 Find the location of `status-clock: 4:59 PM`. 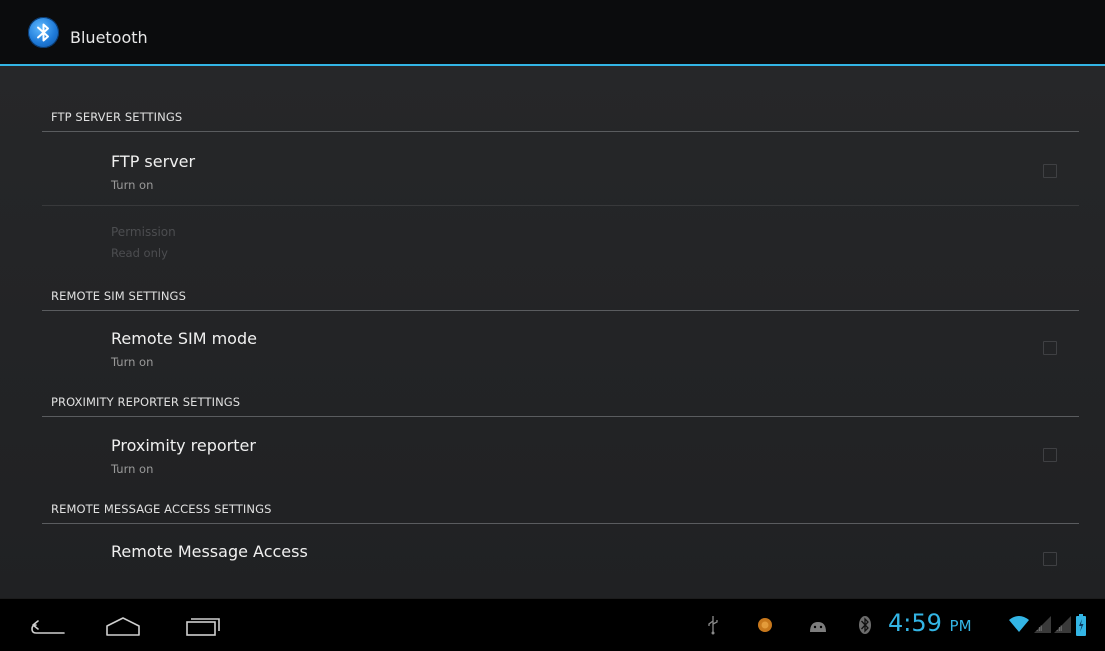

status-clock: 4:59 PM is located at coordinates (930, 623).